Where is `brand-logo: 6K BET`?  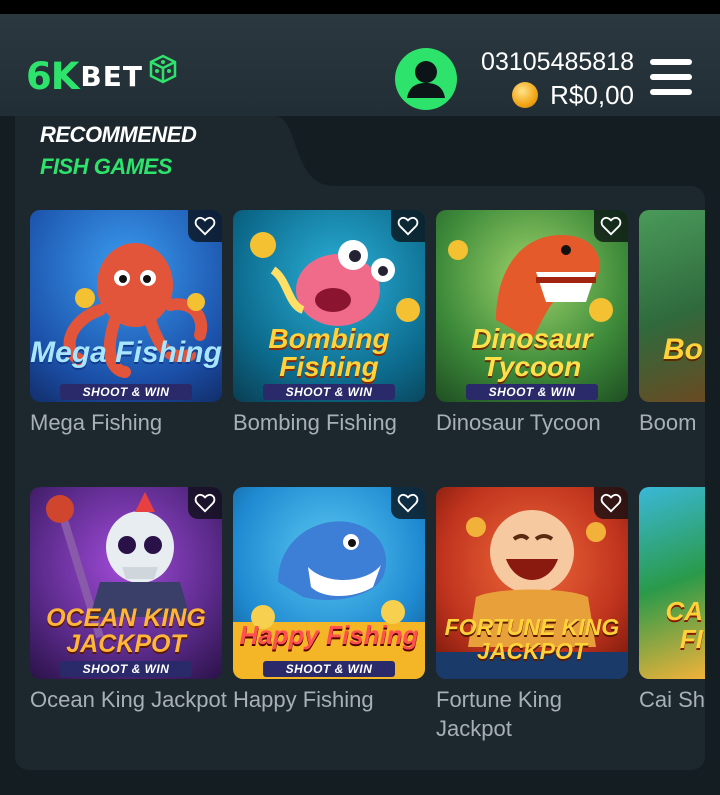
brand-logo: 6K BET is located at coordinates (102, 76).